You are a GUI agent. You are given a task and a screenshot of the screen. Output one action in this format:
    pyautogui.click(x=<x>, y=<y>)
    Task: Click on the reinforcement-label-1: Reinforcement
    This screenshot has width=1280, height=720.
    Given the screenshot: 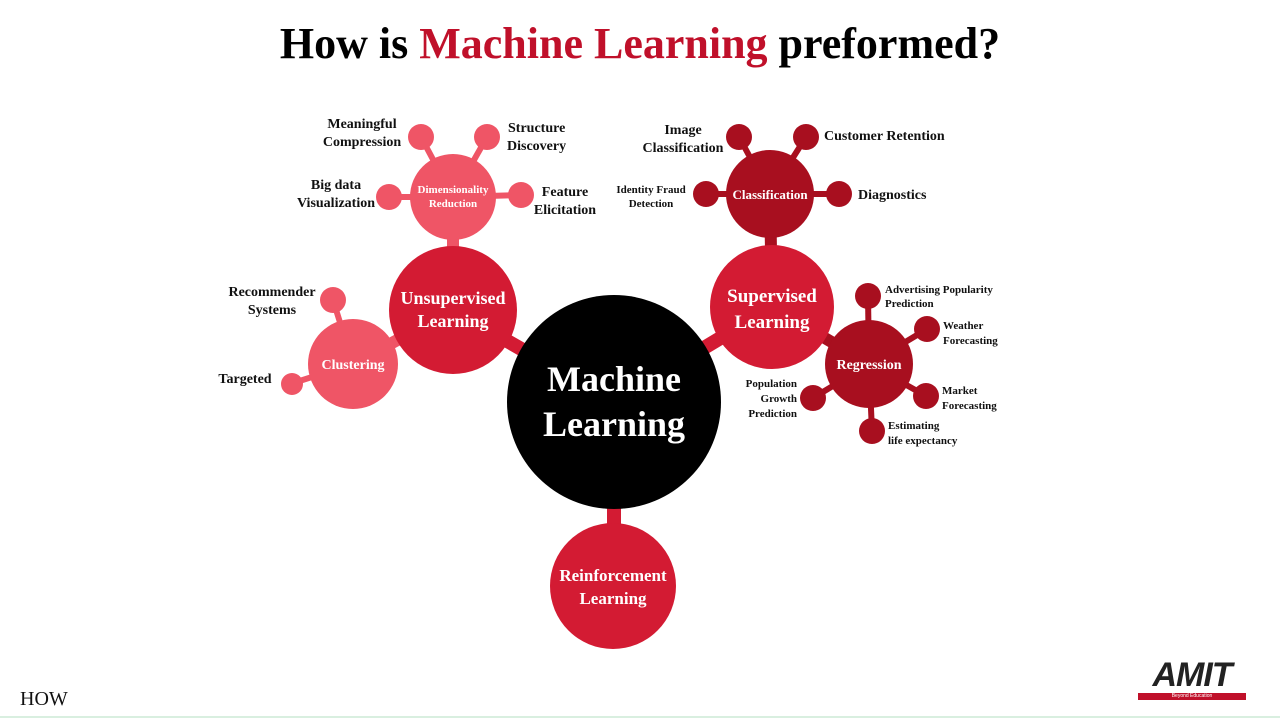 What is the action you would take?
    pyautogui.click(x=613, y=575)
    